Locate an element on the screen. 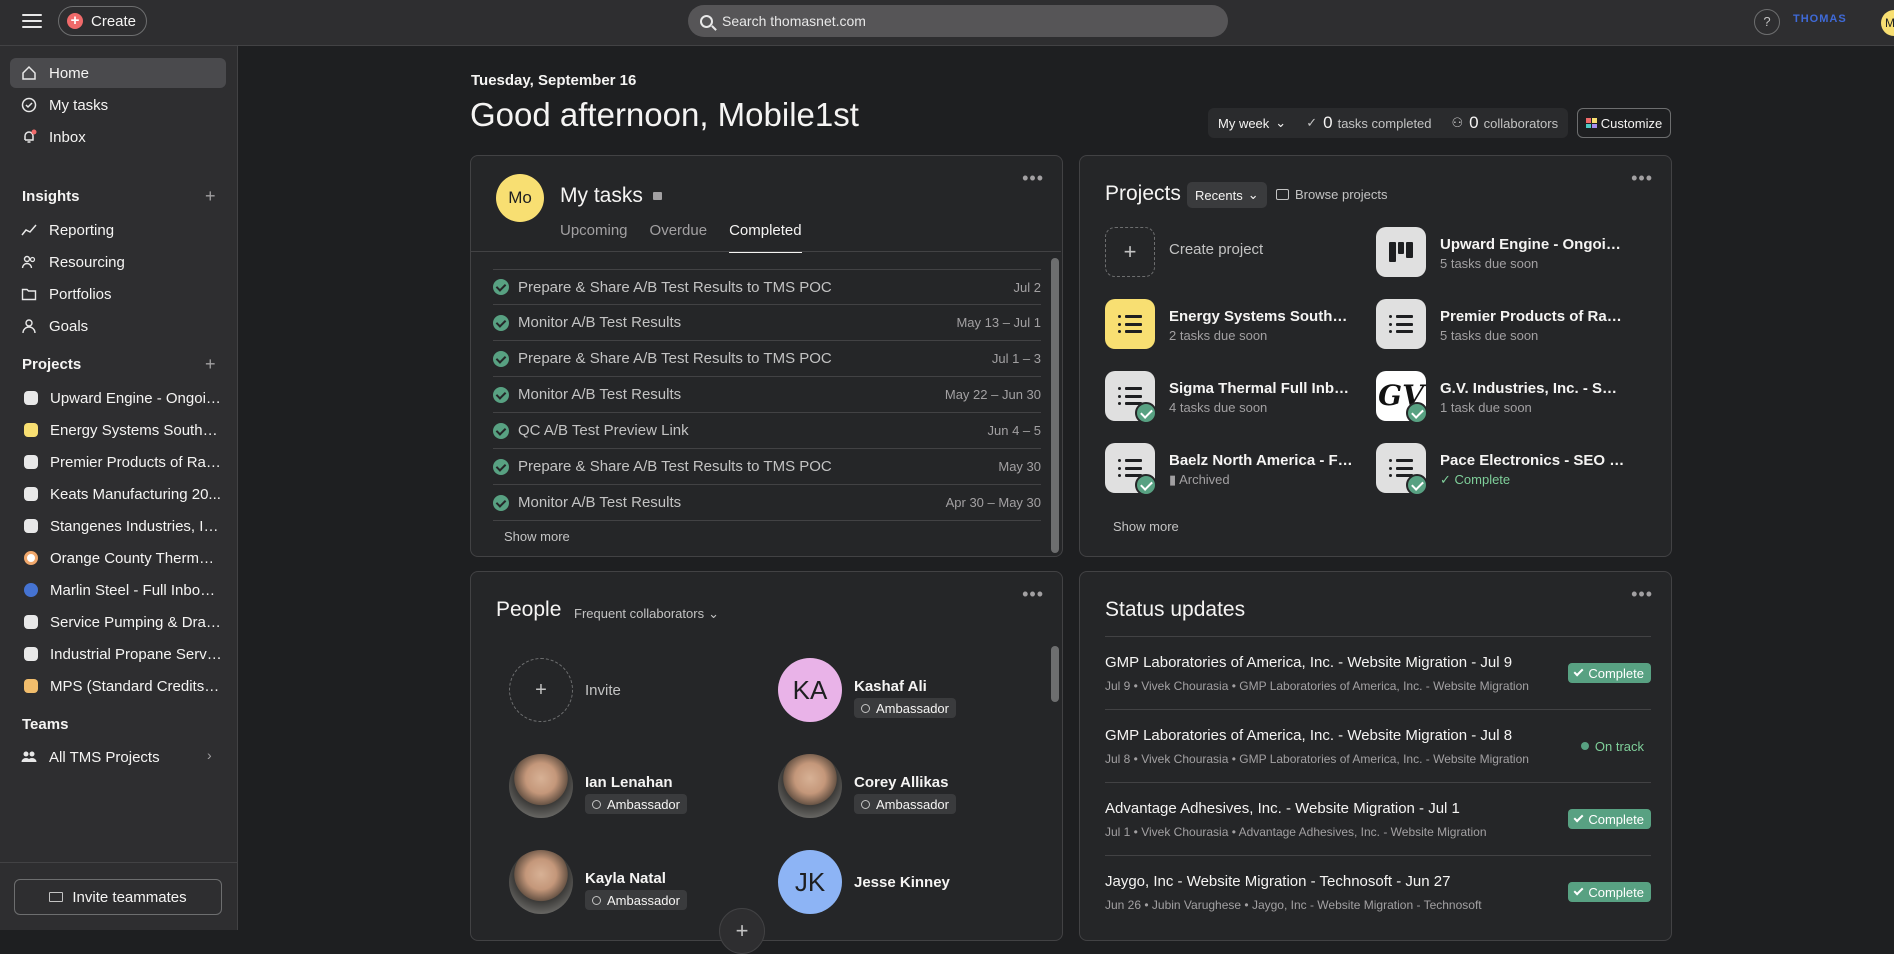 The height and width of the screenshot is (954, 1894). sidebar-item-reporting: Reporting is located at coordinates (118, 230).